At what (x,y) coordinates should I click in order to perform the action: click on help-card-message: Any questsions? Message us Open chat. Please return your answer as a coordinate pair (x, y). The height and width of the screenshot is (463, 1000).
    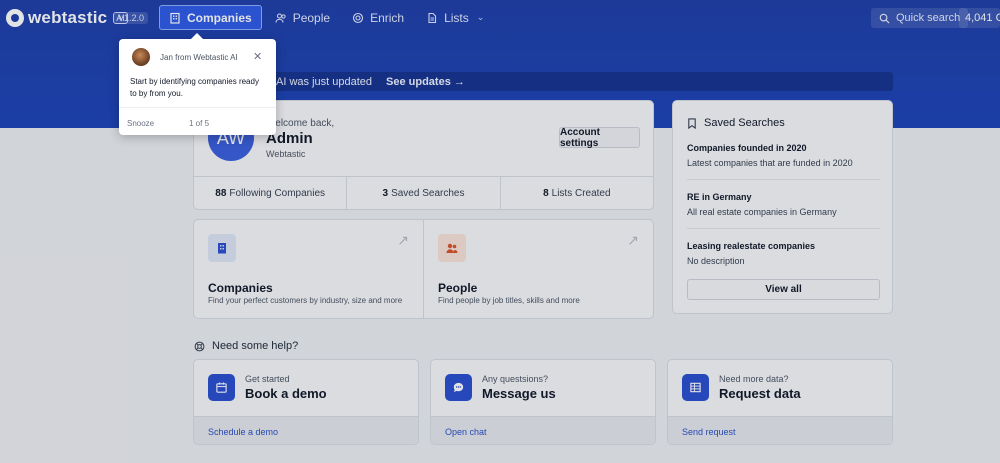
    Looking at the image, I should click on (543, 402).